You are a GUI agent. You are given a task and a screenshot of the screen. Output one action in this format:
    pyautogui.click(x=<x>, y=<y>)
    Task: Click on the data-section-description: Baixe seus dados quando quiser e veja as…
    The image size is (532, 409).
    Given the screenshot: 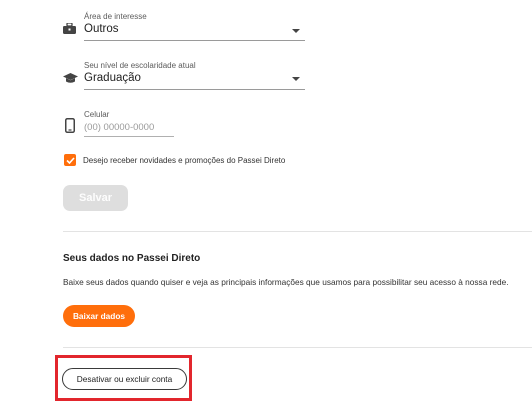 What is the action you would take?
    pyautogui.click(x=286, y=282)
    